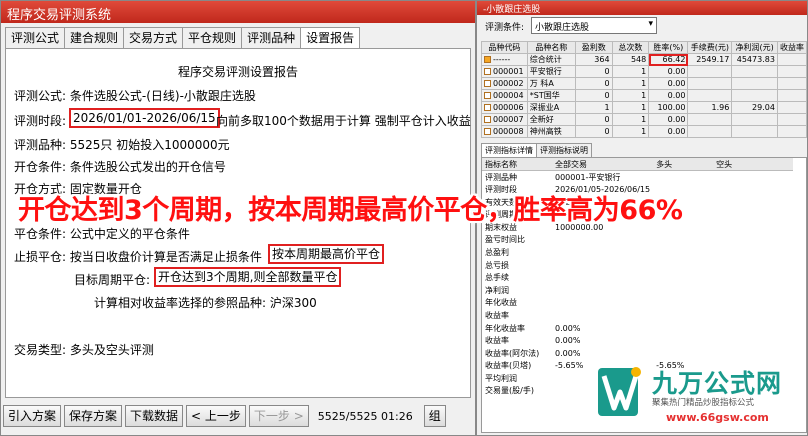 The width and height of the screenshot is (808, 436). Describe the element at coordinates (120, 167) in the screenshot. I see `open-condition-line: 开仓条件: 条件选股公式发出的开仓信号` at that location.